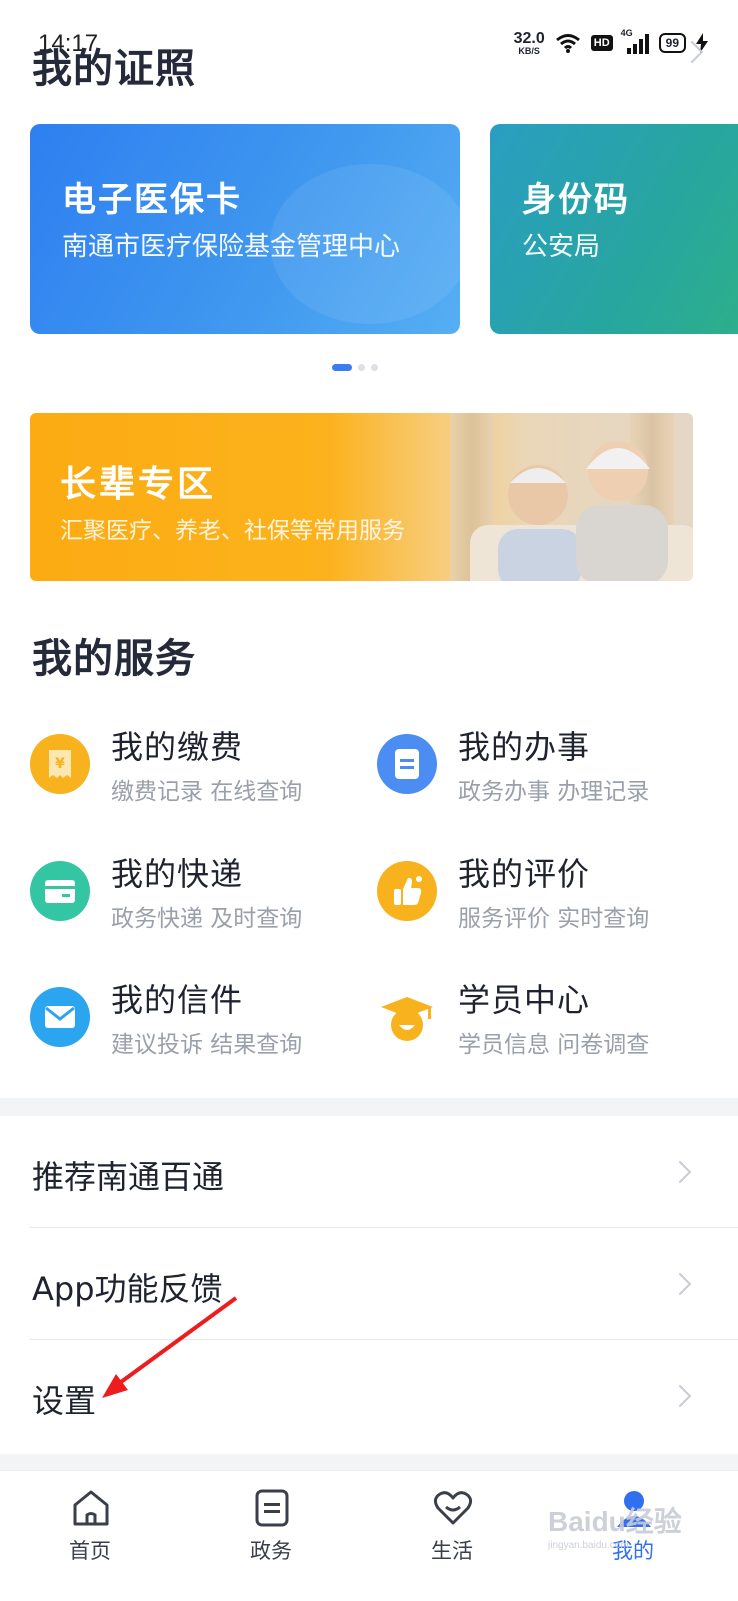  What do you see at coordinates (554, 1045) in the screenshot?
I see `service-desc: 学员信息 问卷调查` at bounding box center [554, 1045].